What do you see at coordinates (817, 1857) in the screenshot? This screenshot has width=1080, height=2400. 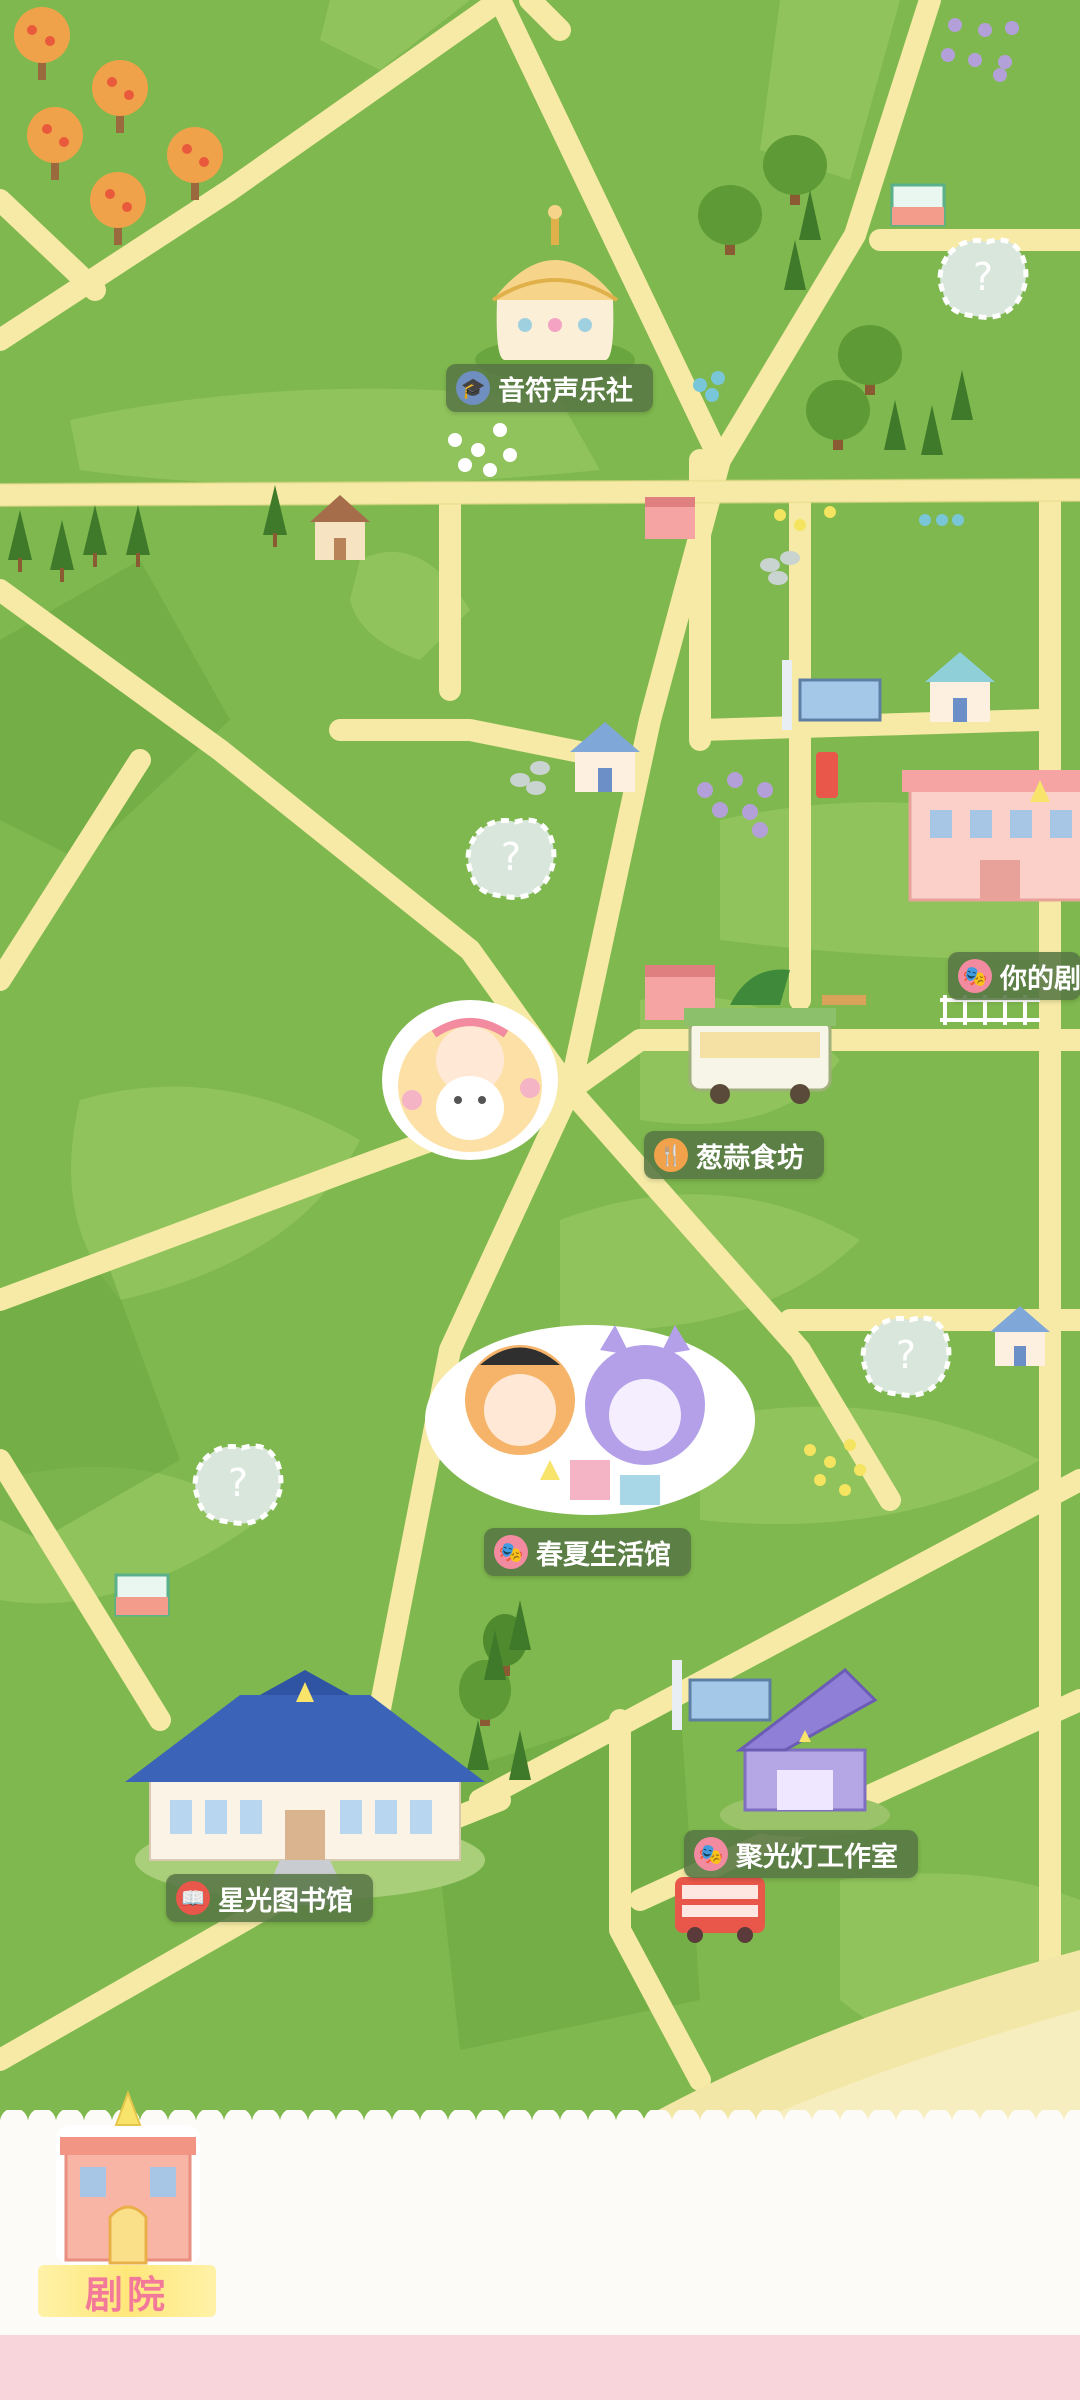 I see `location-label-text: 聚光灯工作室` at bounding box center [817, 1857].